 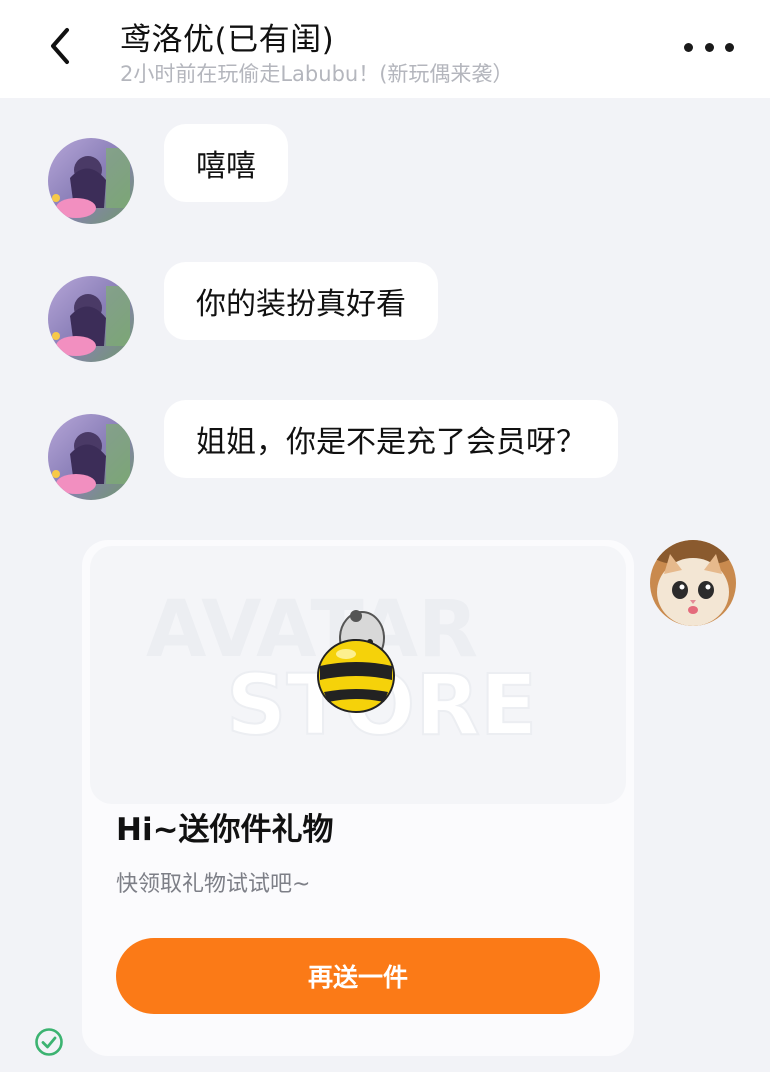 I want to click on send-again-button: 再送一件, so click(x=358, y=976).